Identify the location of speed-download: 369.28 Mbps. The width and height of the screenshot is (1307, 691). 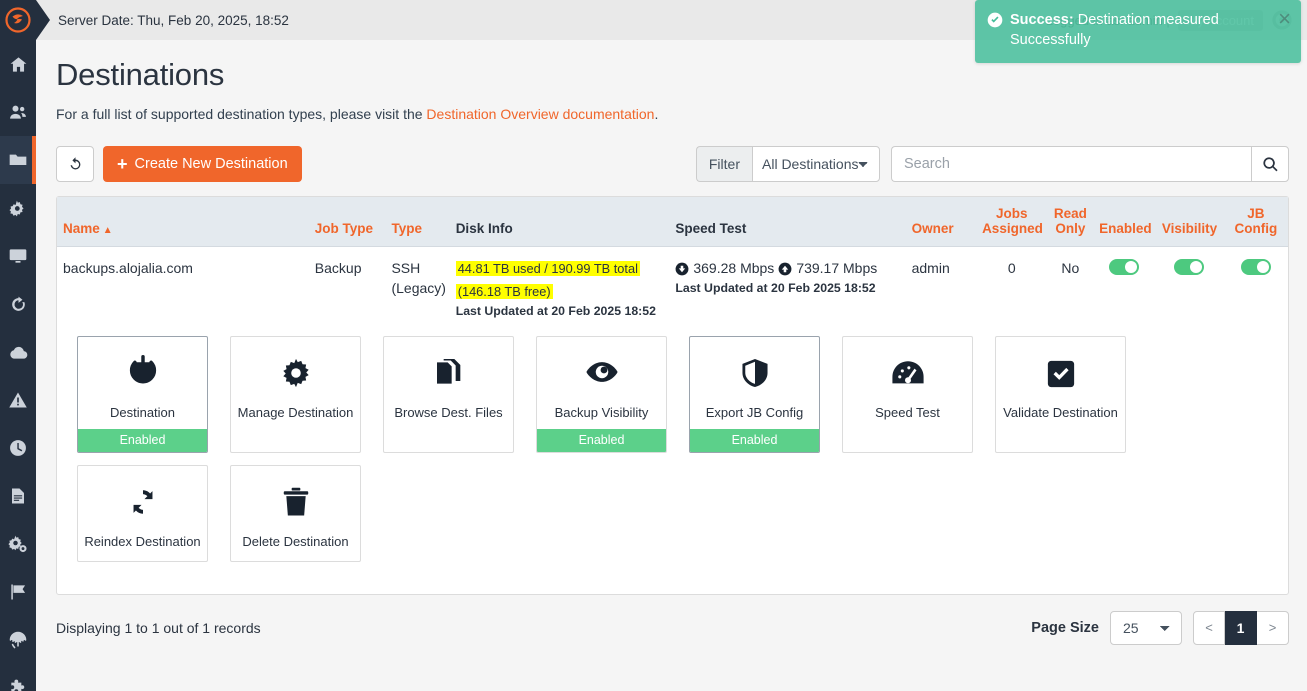
(734, 268).